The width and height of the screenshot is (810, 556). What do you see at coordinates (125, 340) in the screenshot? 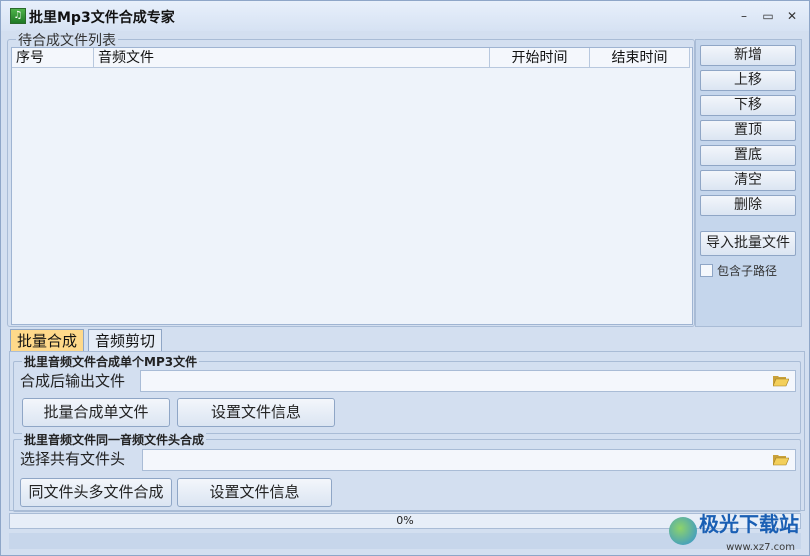
I see `tab-audio-cut: 音频剪切` at bounding box center [125, 340].